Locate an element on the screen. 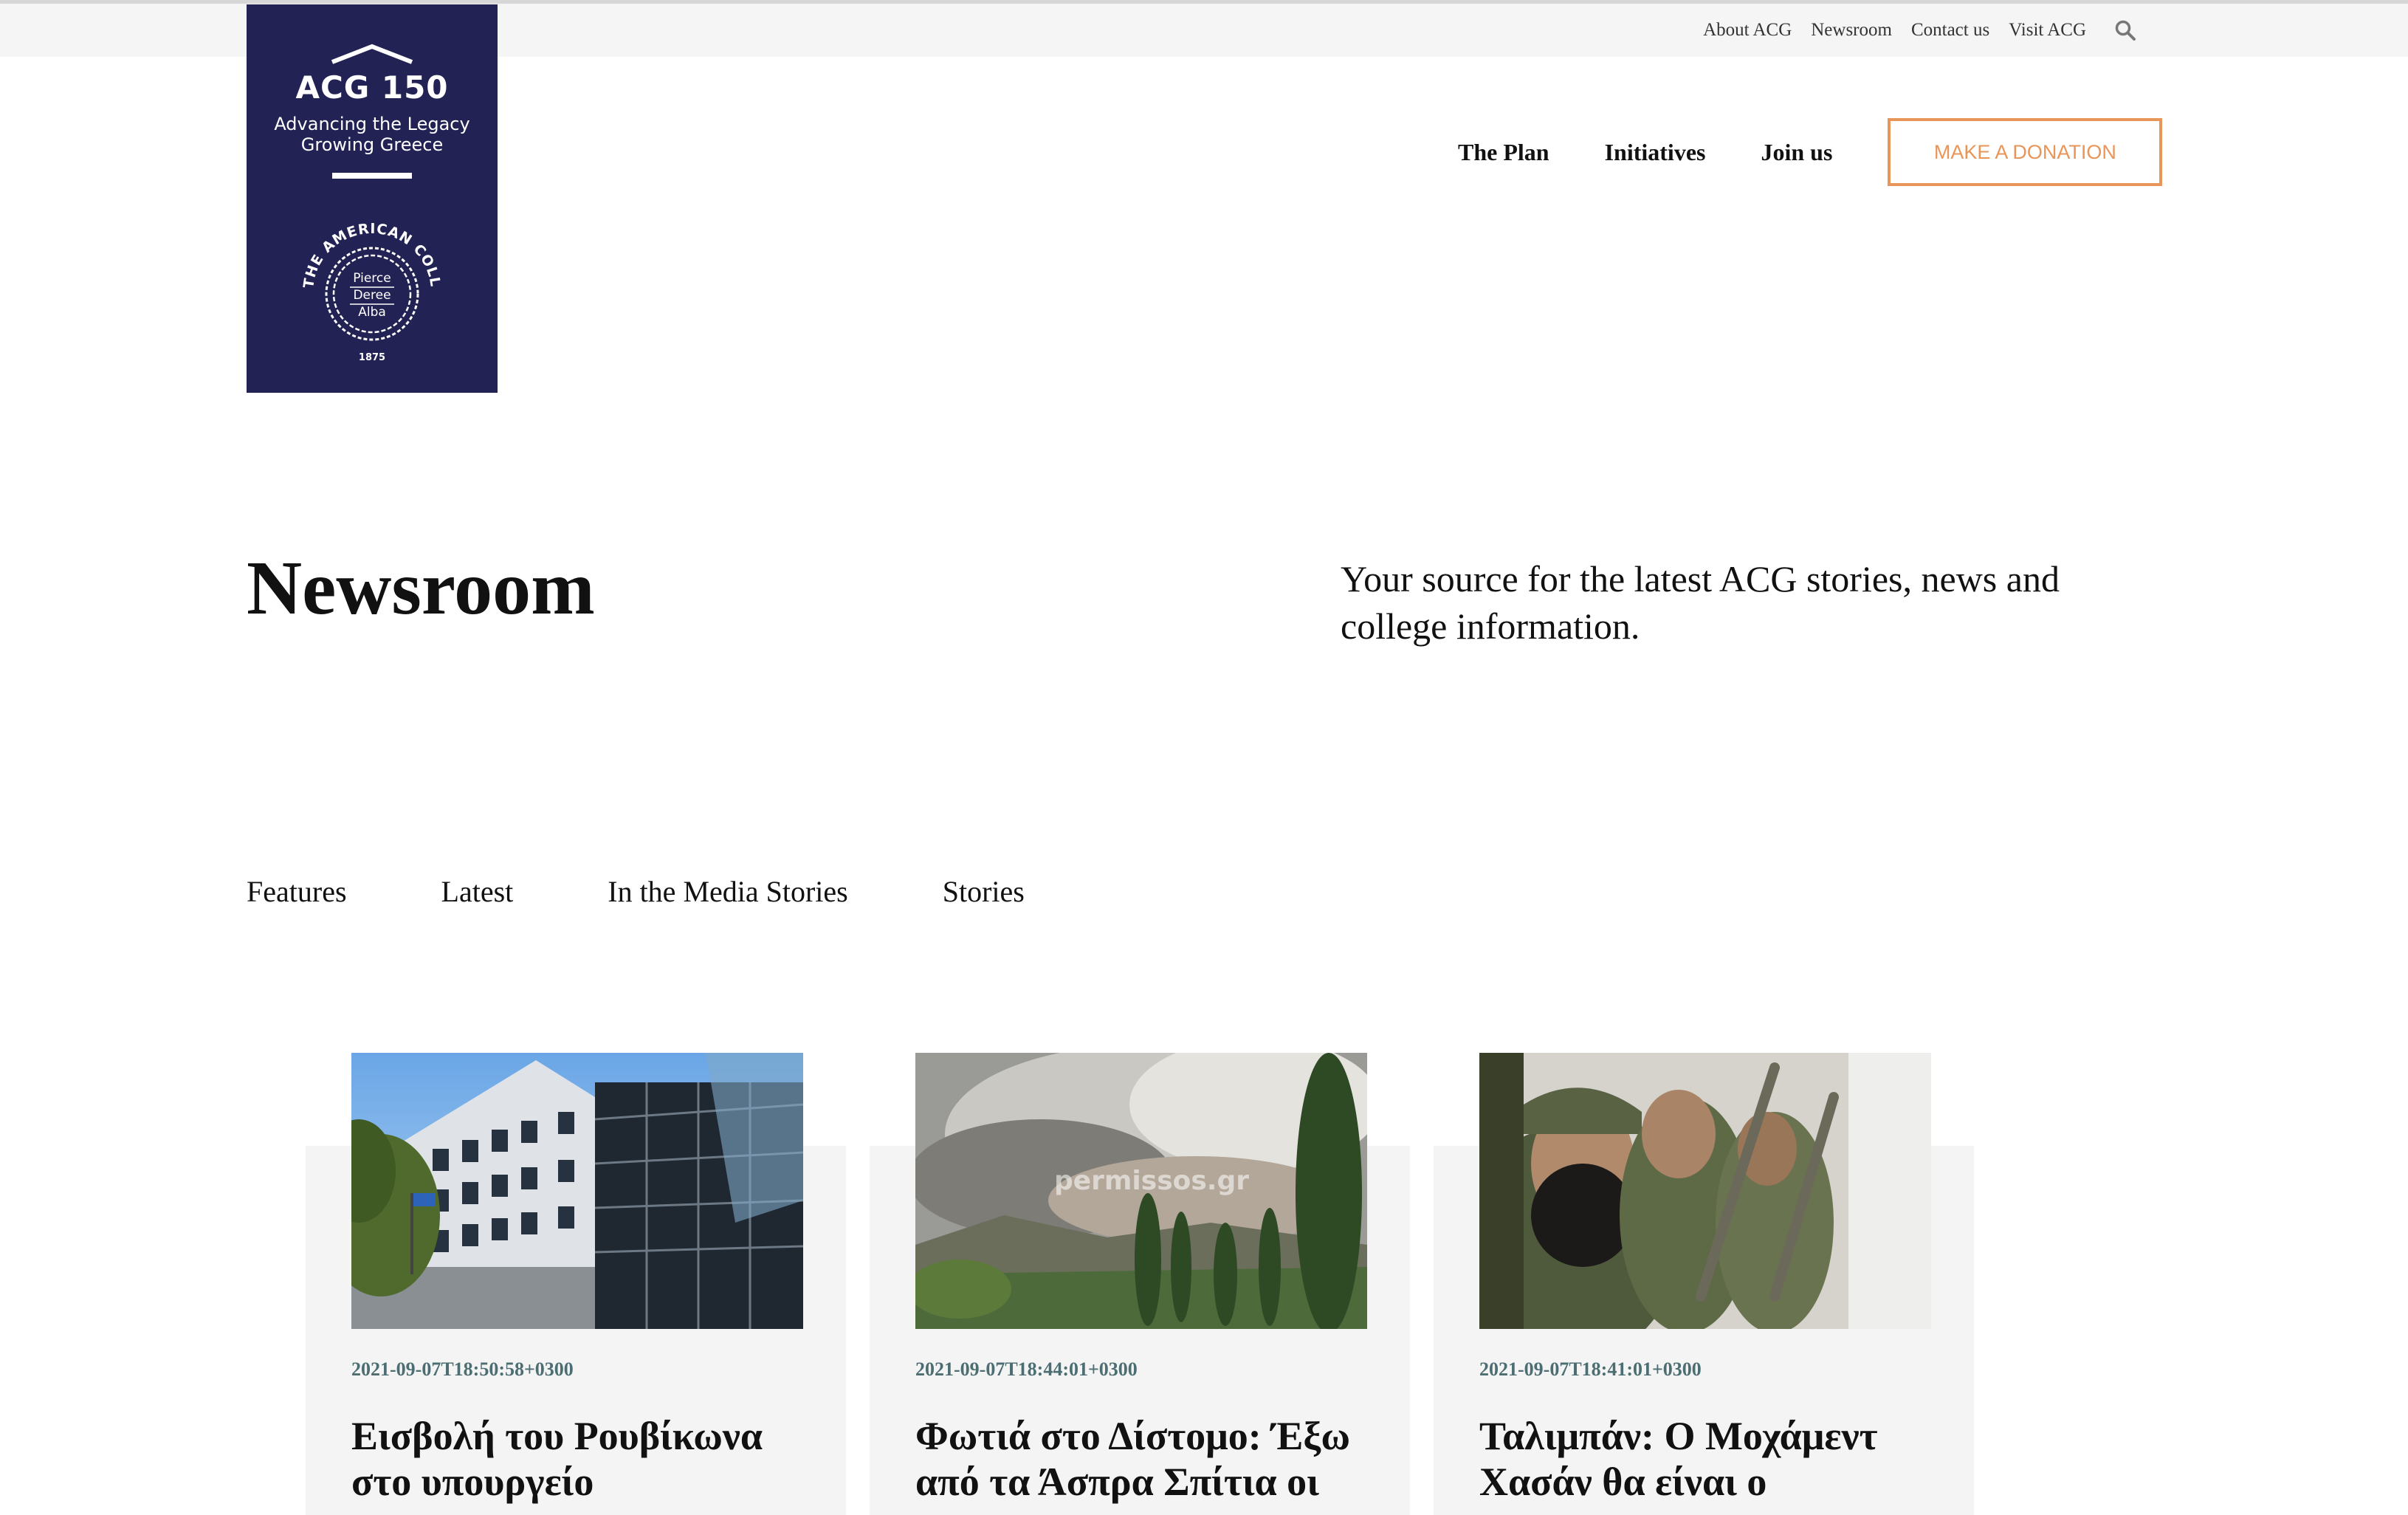  card-image-wildfire: permissos.gr is located at coordinates (1141, 1191).